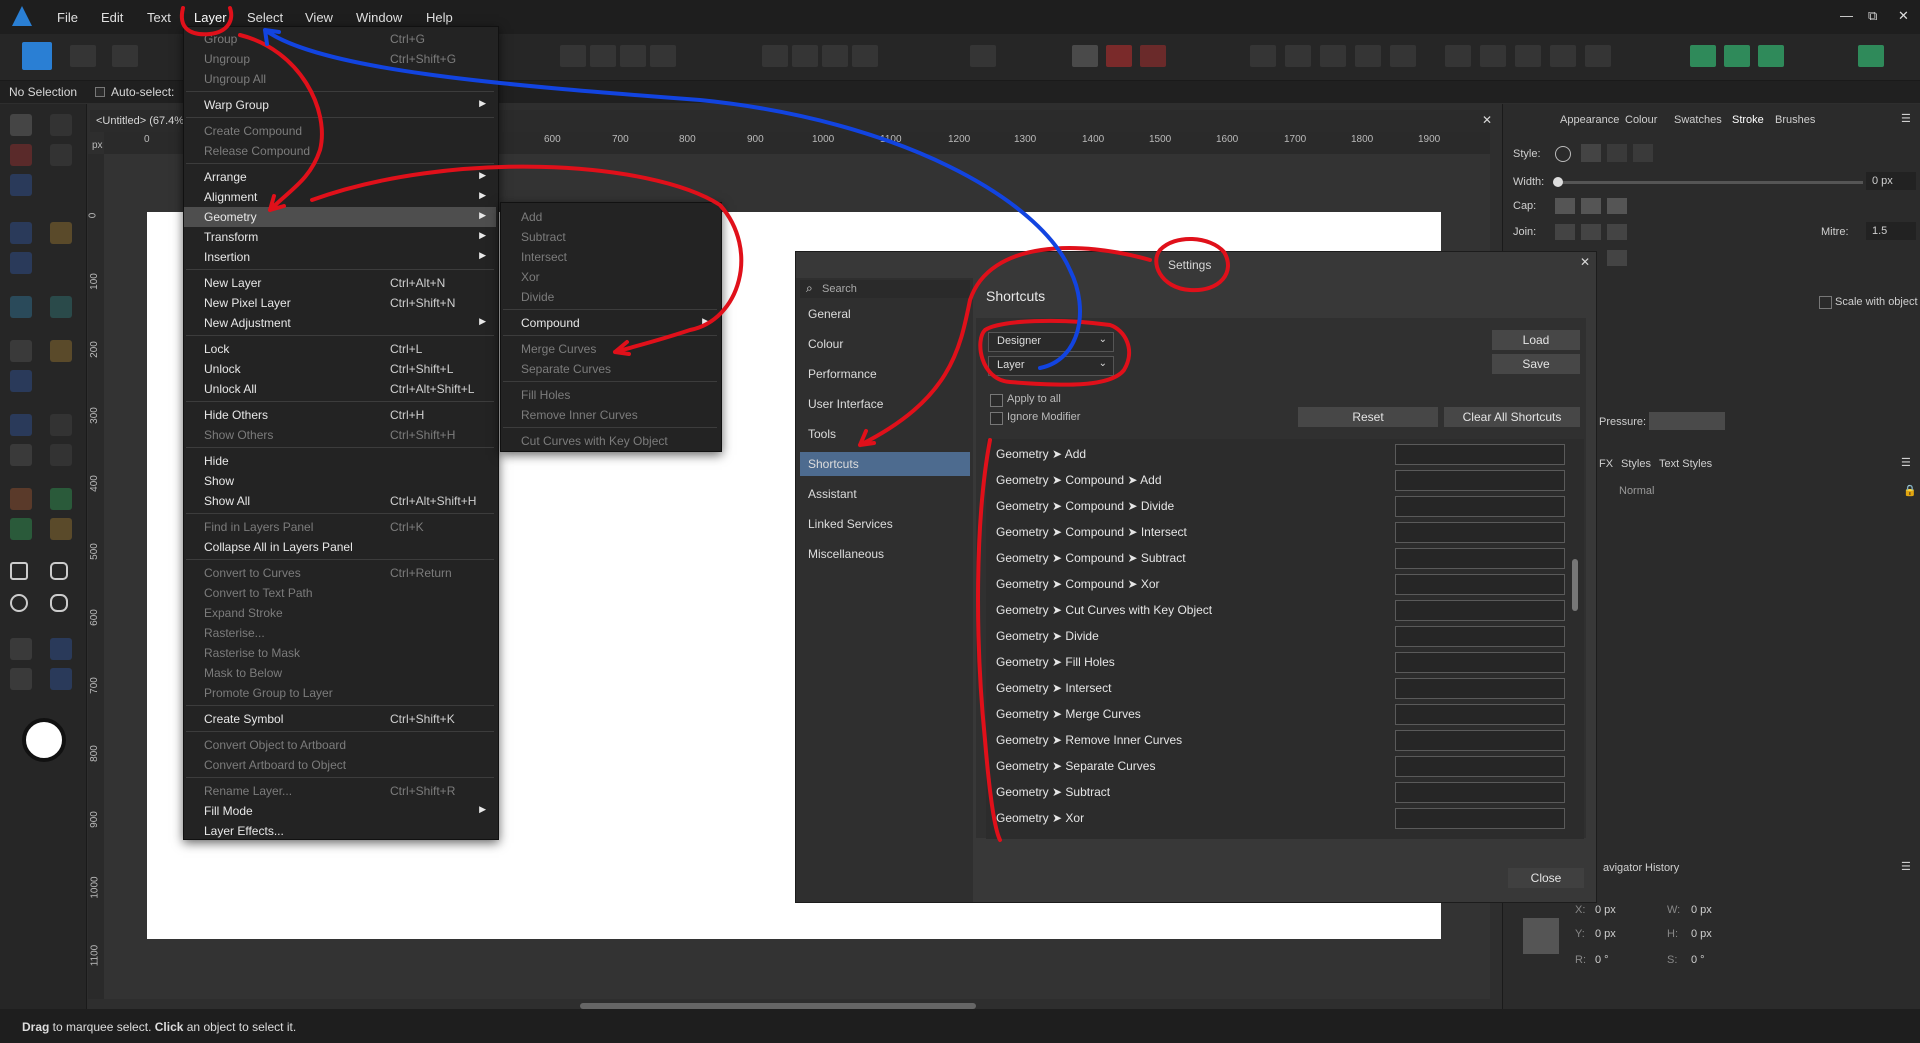  What do you see at coordinates (1685, 464) in the screenshot?
I see `tab-text-styles: Text Styles` at bounding box center [1685, 464].